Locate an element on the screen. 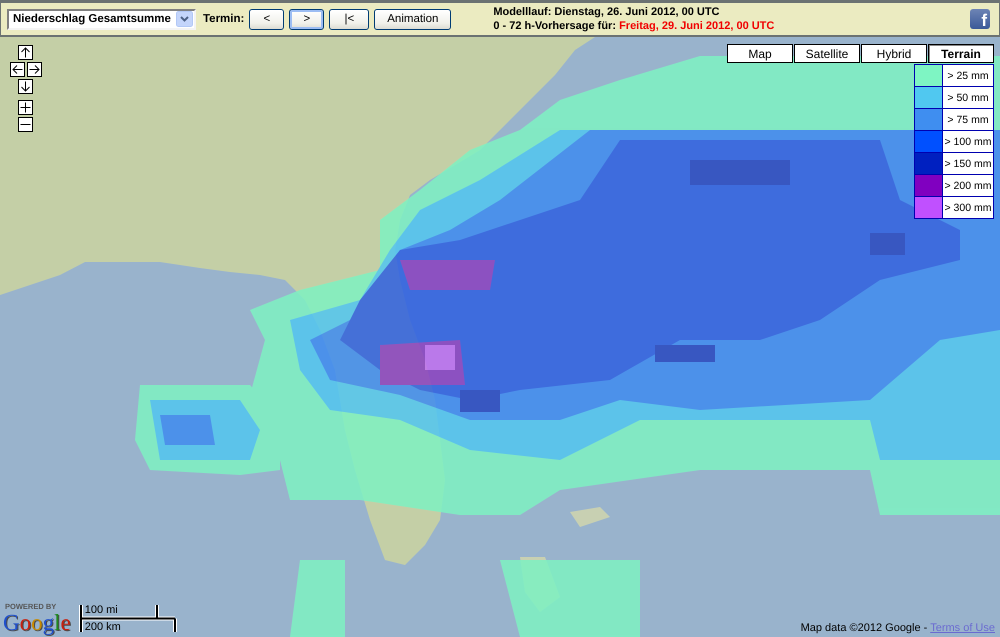 This screenshot has width=1000, height=637. map-type-button: Map is located at coordinates (760, 53).